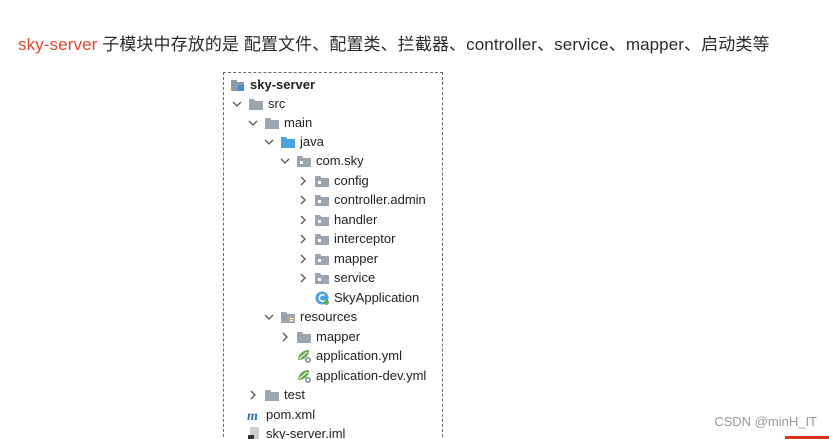 The width and height of the screenshot is (829, 439). What do you see at coordinates (371, 375) in the screenshot?
I see `tree-label: application-dev.yml` at bounding box center [371, 375].